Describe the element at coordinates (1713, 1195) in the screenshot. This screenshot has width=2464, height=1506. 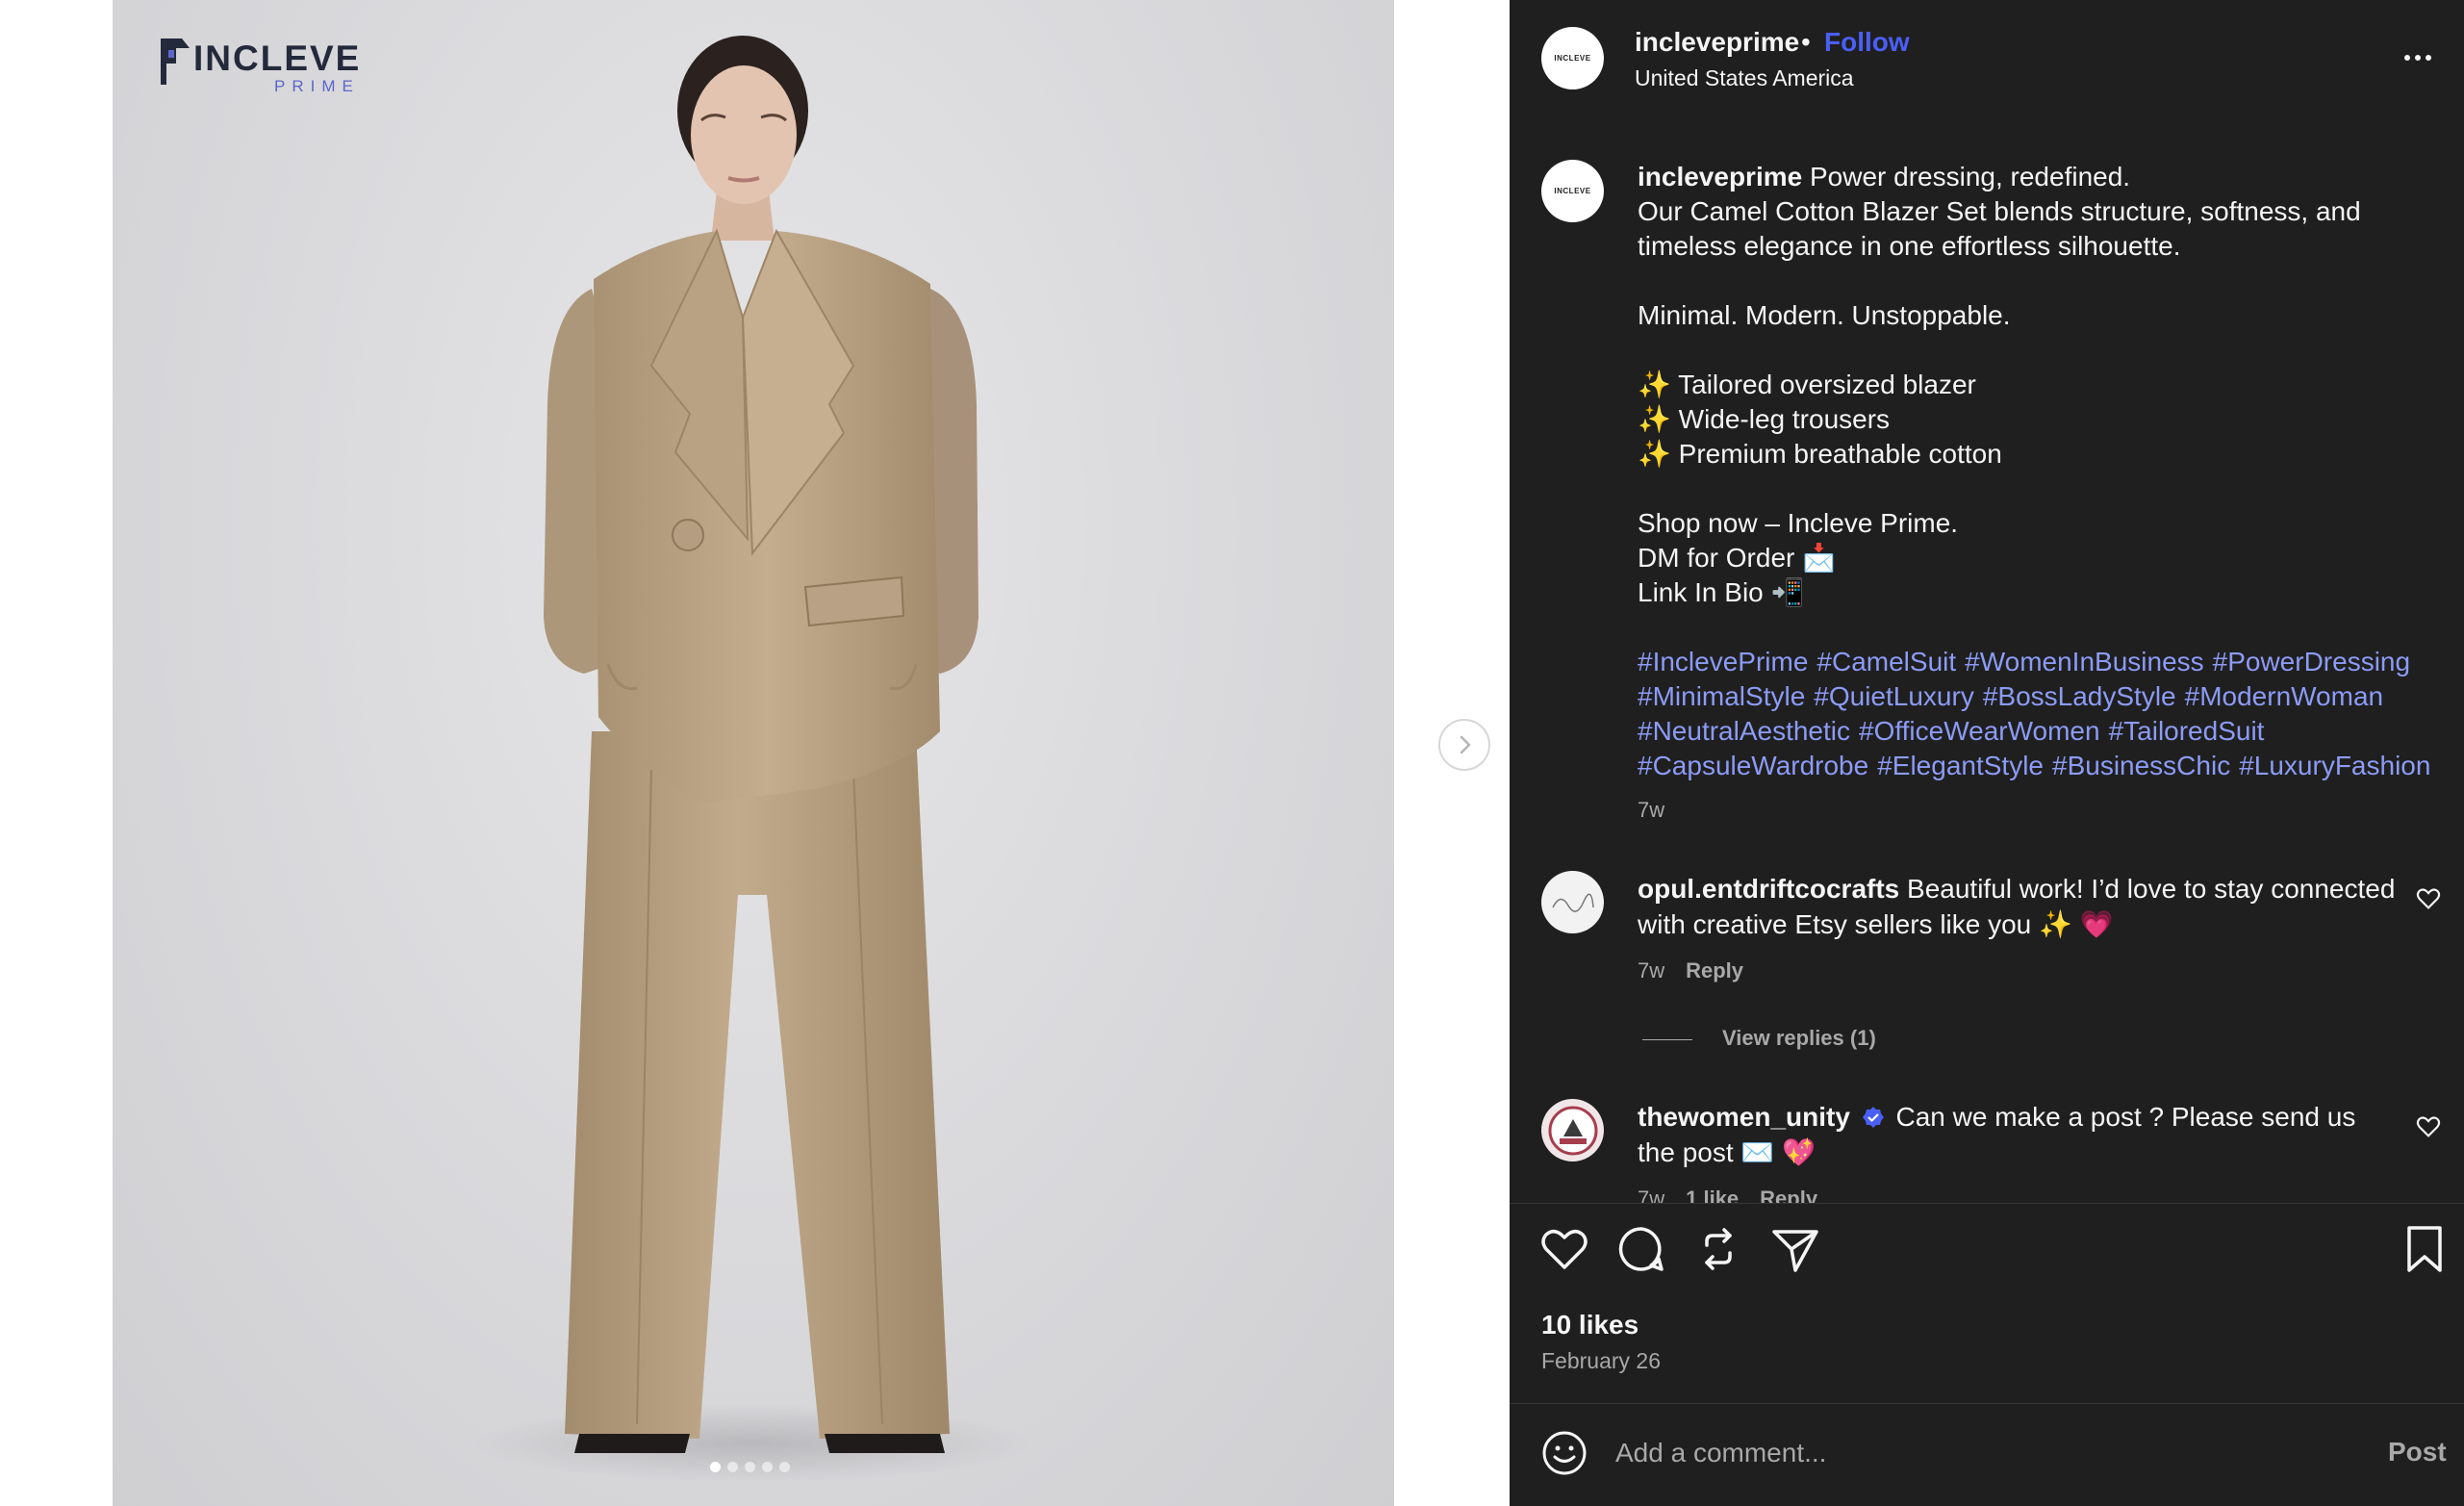
I see `comment-likes: 1 like` at that location.